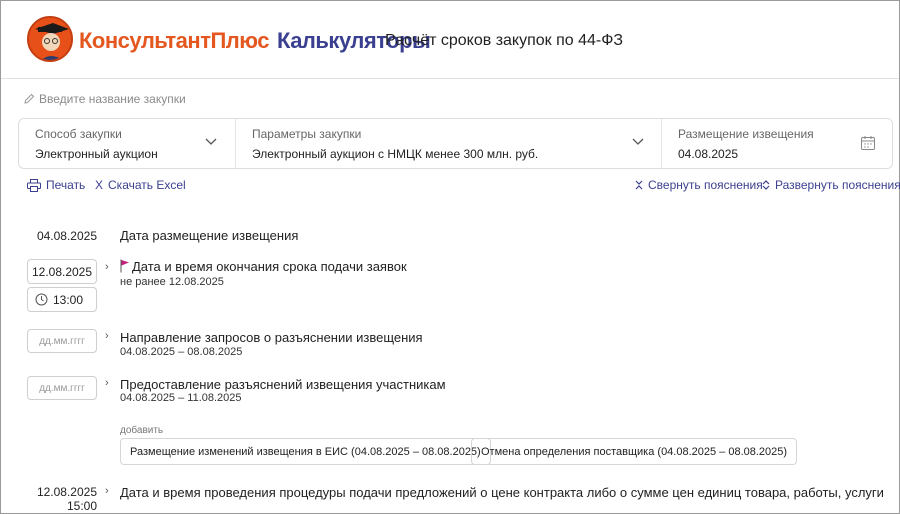 Image resolution: width=900 pixels, height=514 pixels. I want to click on timeline-item-sub: не ранее 12.08.2025, so click(172, 282).